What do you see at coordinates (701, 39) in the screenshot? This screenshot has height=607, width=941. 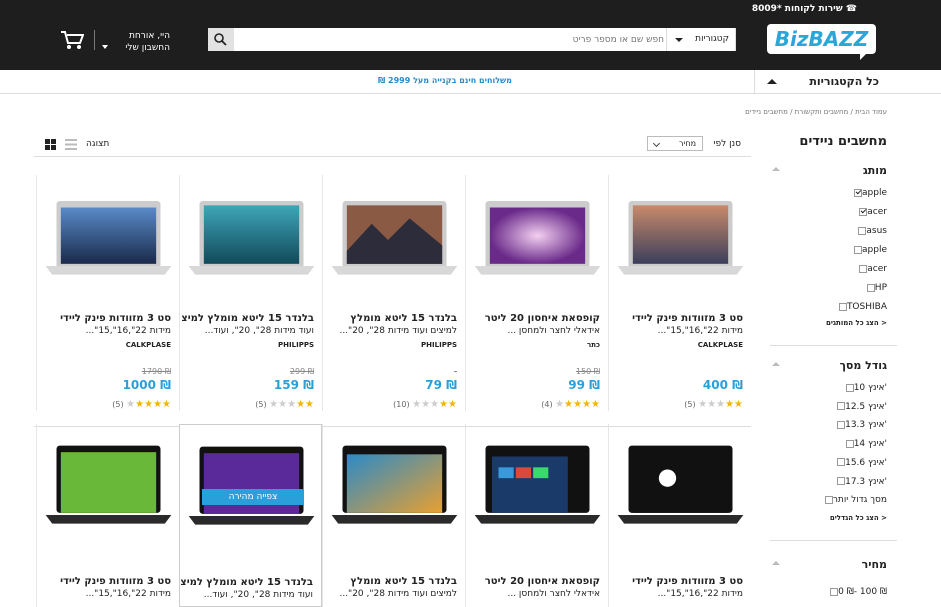 I see `categories-dropdown: קטגוריות` at bounding box center [701, 39].